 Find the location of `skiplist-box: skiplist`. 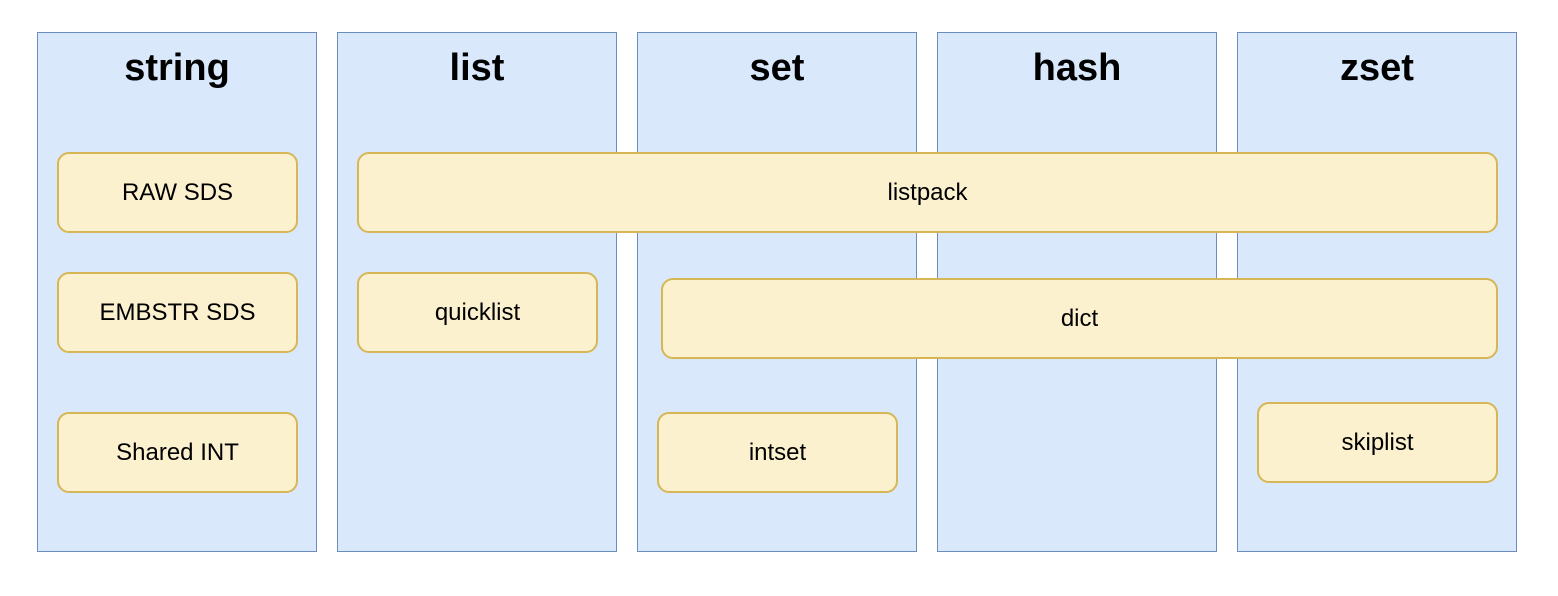

skiplist-box: skiplist is located at coordinates (1377, 442).